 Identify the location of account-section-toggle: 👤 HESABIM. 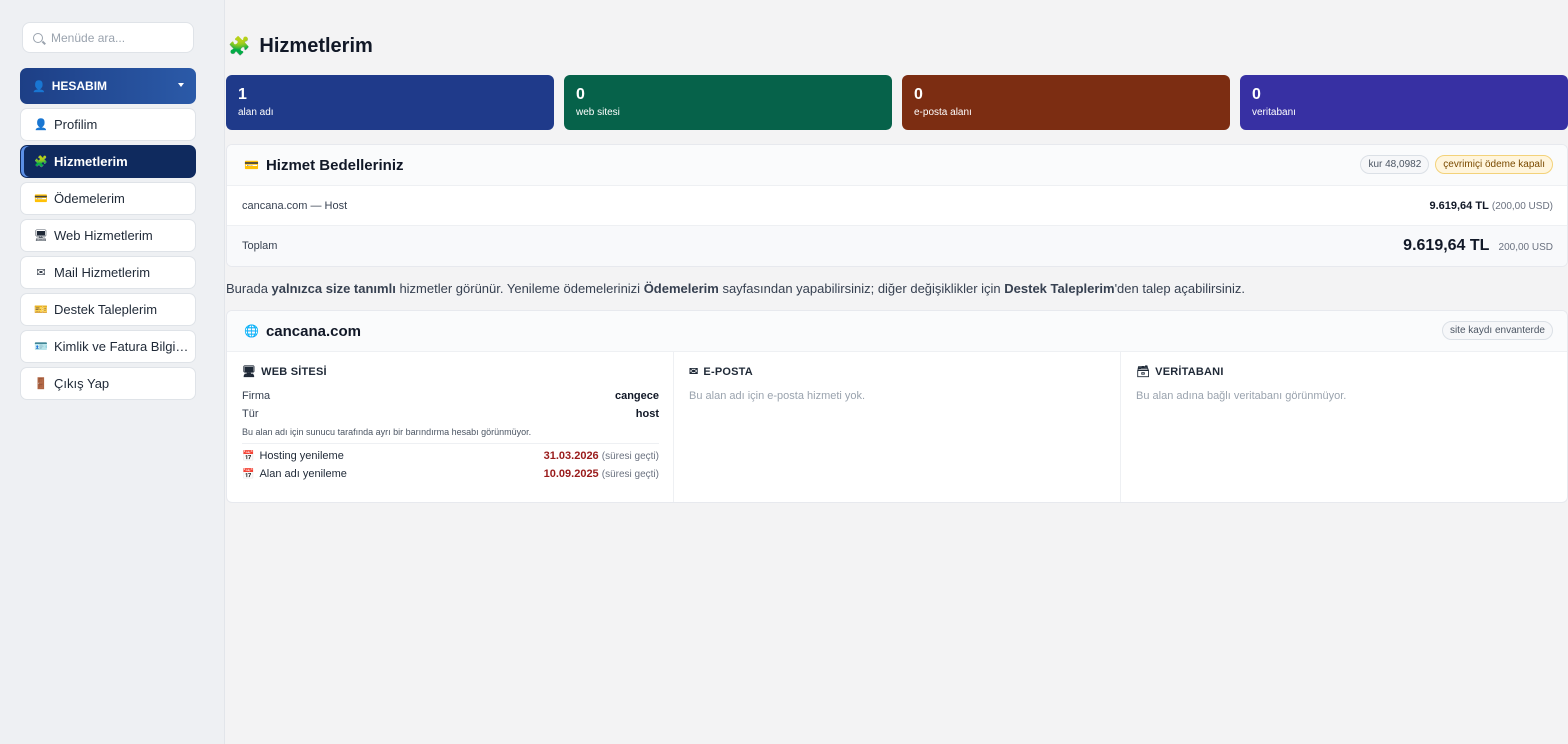
(108, 86).